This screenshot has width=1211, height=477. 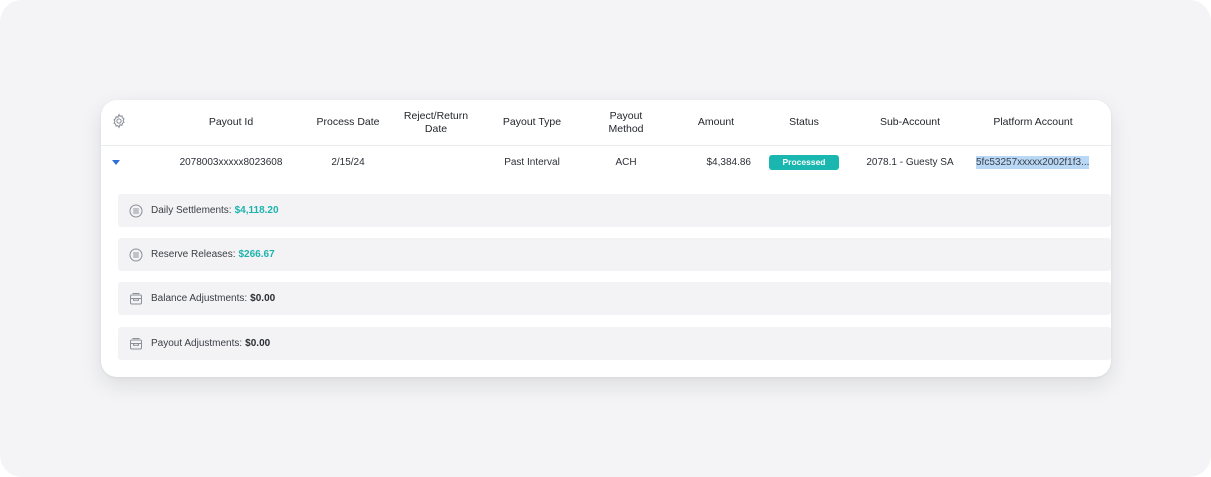 I want to click on column-header-status-label: Status, so click(x=804, y=122).